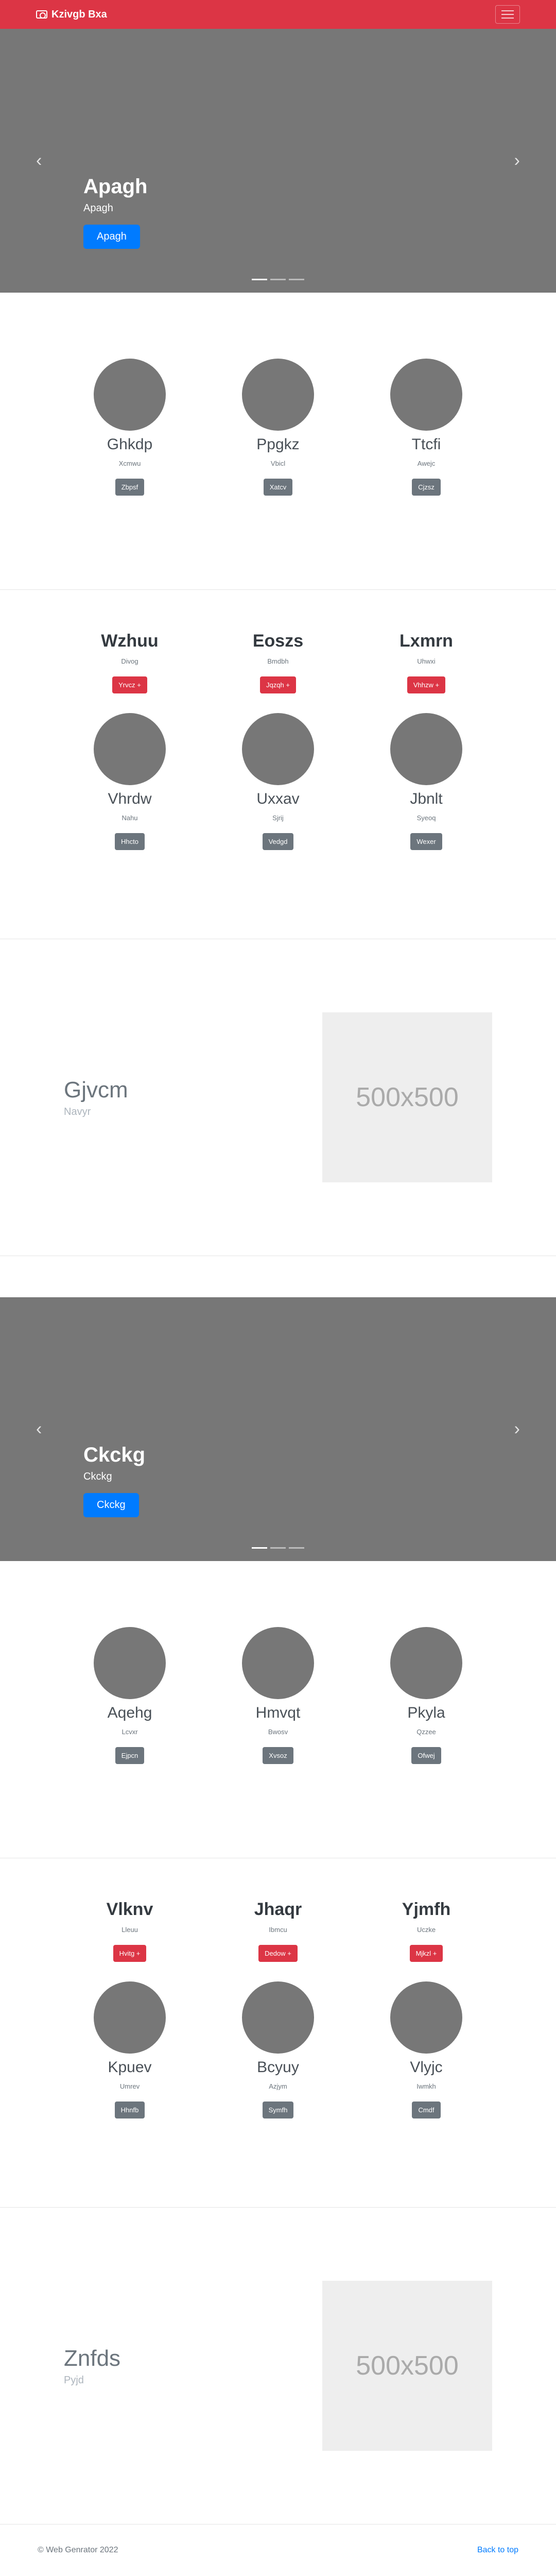 The image size is (556, 2576). I want to click on feature-title: Gjvcm, so click(96, 1090).